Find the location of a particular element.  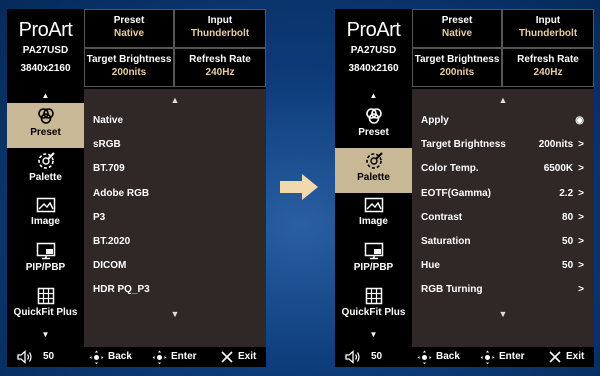

menu-item-dicom: DICOM is located at coordinates (175, 266).